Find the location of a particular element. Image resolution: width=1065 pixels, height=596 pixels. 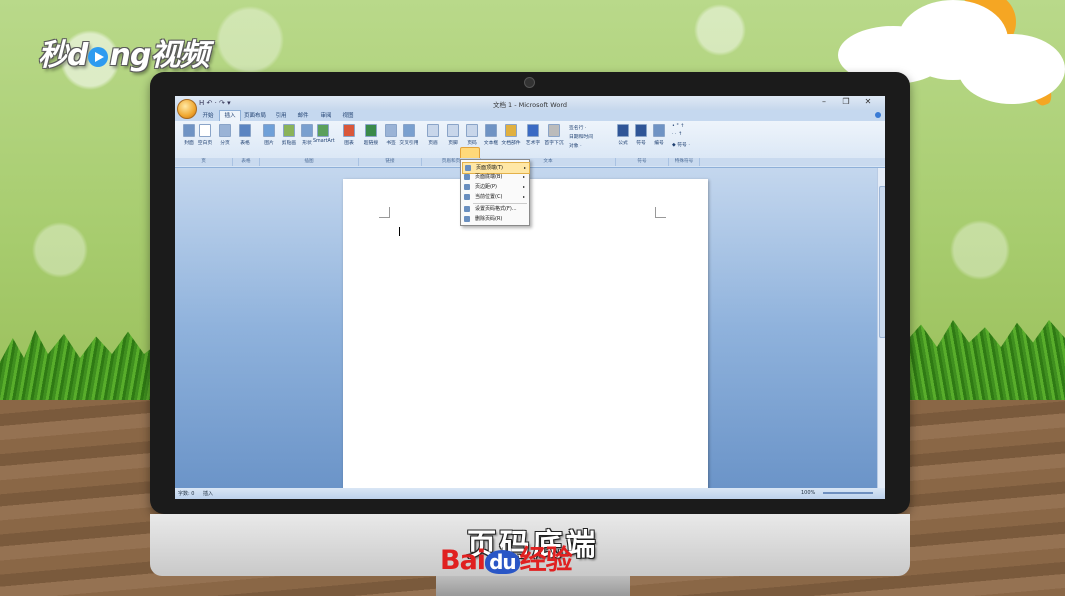

ribbon-button-1: 空白页 is located at coordinates (205, 135).